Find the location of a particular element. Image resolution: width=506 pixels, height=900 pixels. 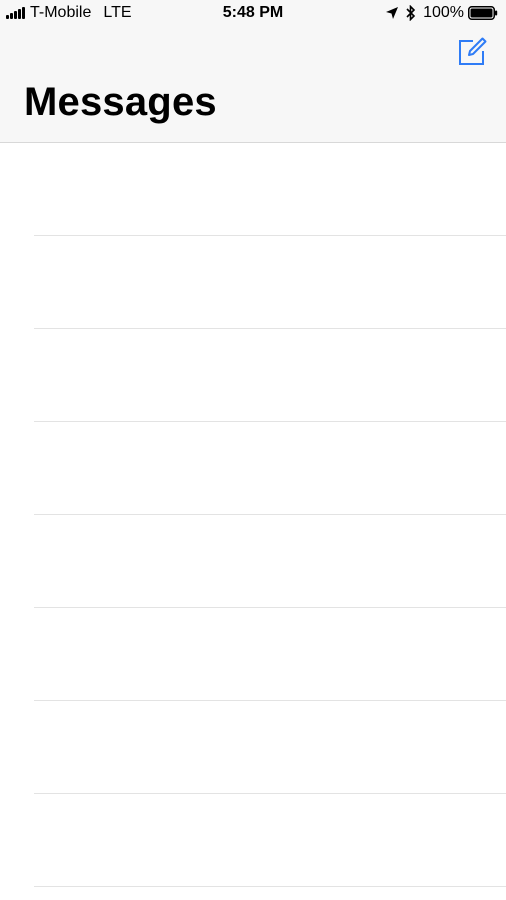

compose-button is located at coordinates (472, 52).